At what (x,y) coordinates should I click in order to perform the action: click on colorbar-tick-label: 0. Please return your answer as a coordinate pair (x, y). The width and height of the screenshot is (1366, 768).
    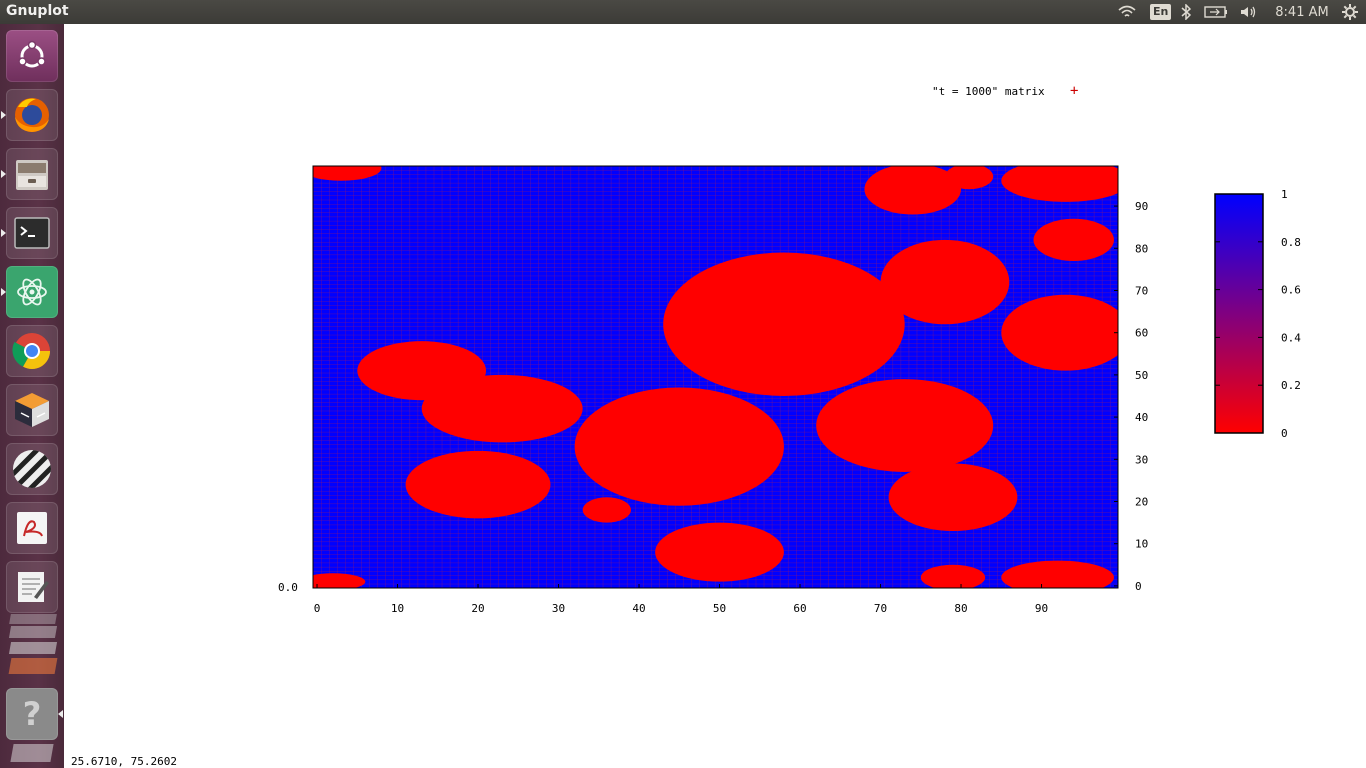
    Looking at the image, I should click on (1284, 433).